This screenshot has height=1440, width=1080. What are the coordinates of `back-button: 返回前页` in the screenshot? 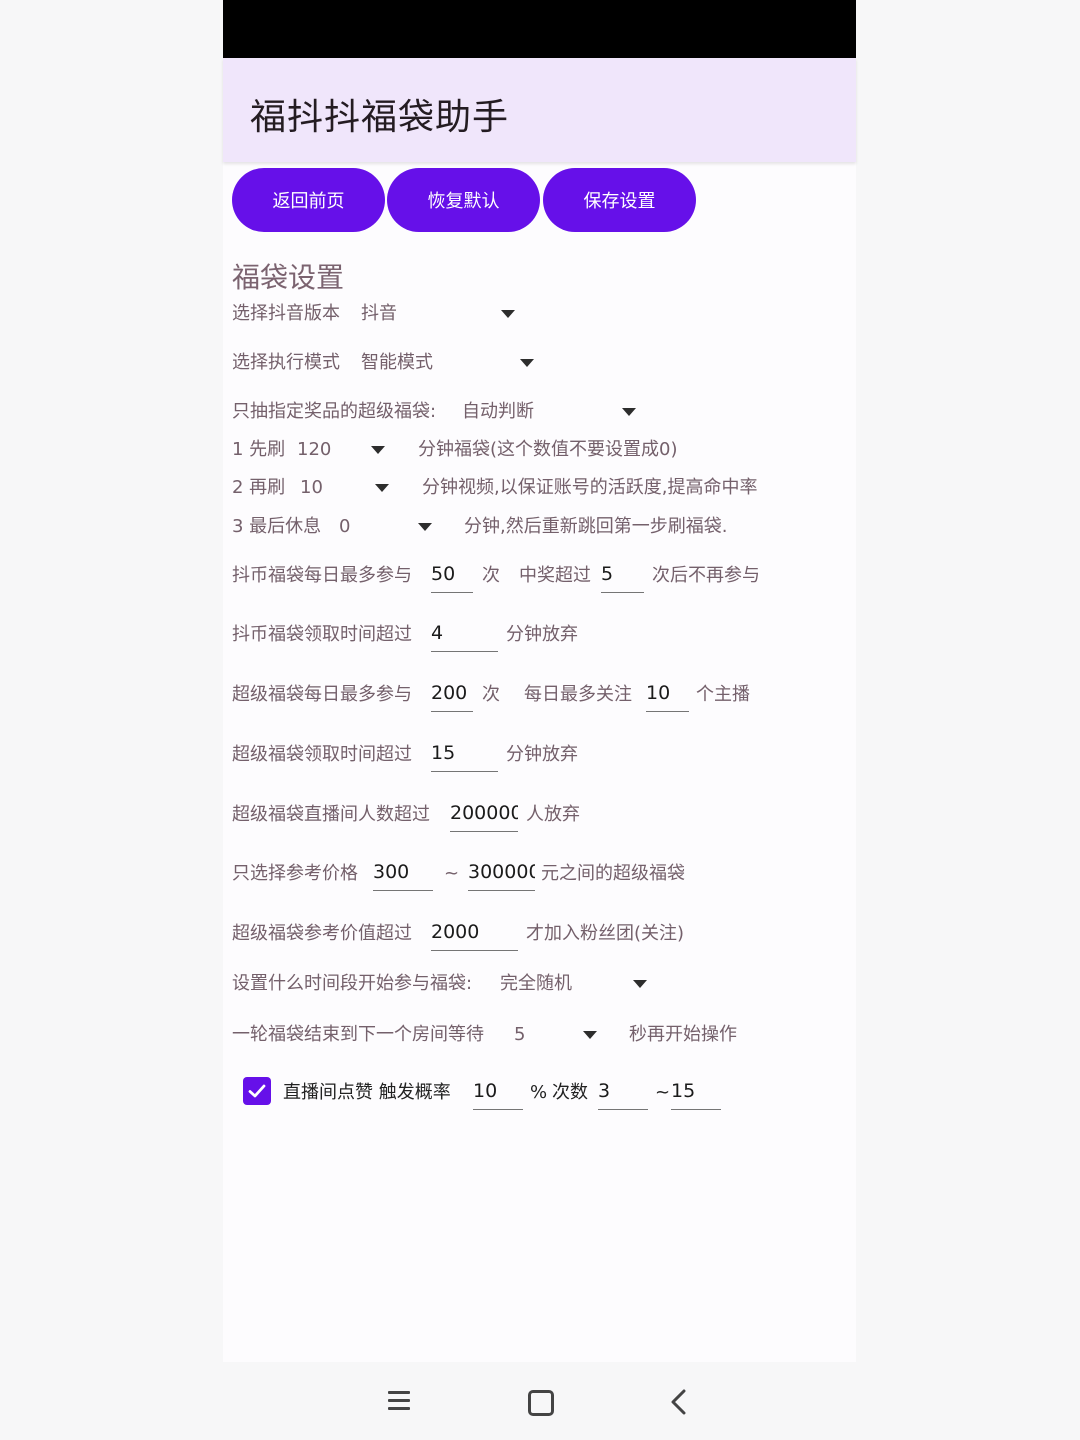 It's located at (308, 200).